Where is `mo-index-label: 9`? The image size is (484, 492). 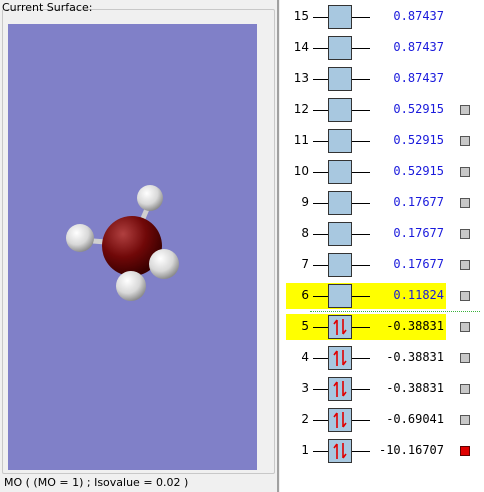 mo-index-label: 9 is located at coordinates (305, 202).